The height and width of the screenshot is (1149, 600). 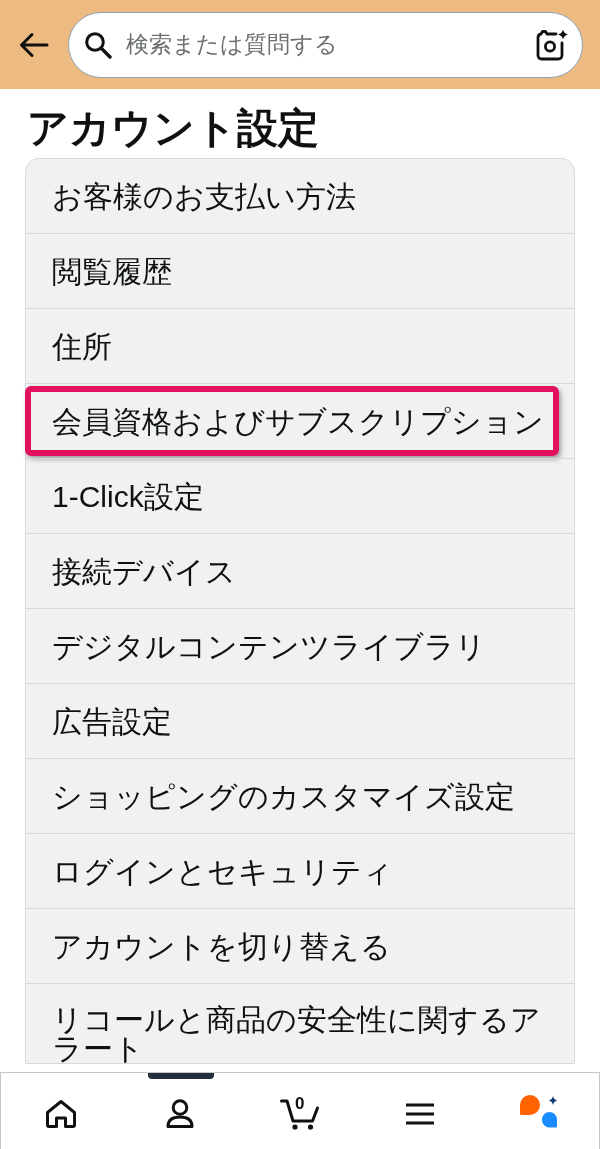 I want to click on settings-menu-item: ショッピングのカスタマイズ設定, so click(x=300, y=795).